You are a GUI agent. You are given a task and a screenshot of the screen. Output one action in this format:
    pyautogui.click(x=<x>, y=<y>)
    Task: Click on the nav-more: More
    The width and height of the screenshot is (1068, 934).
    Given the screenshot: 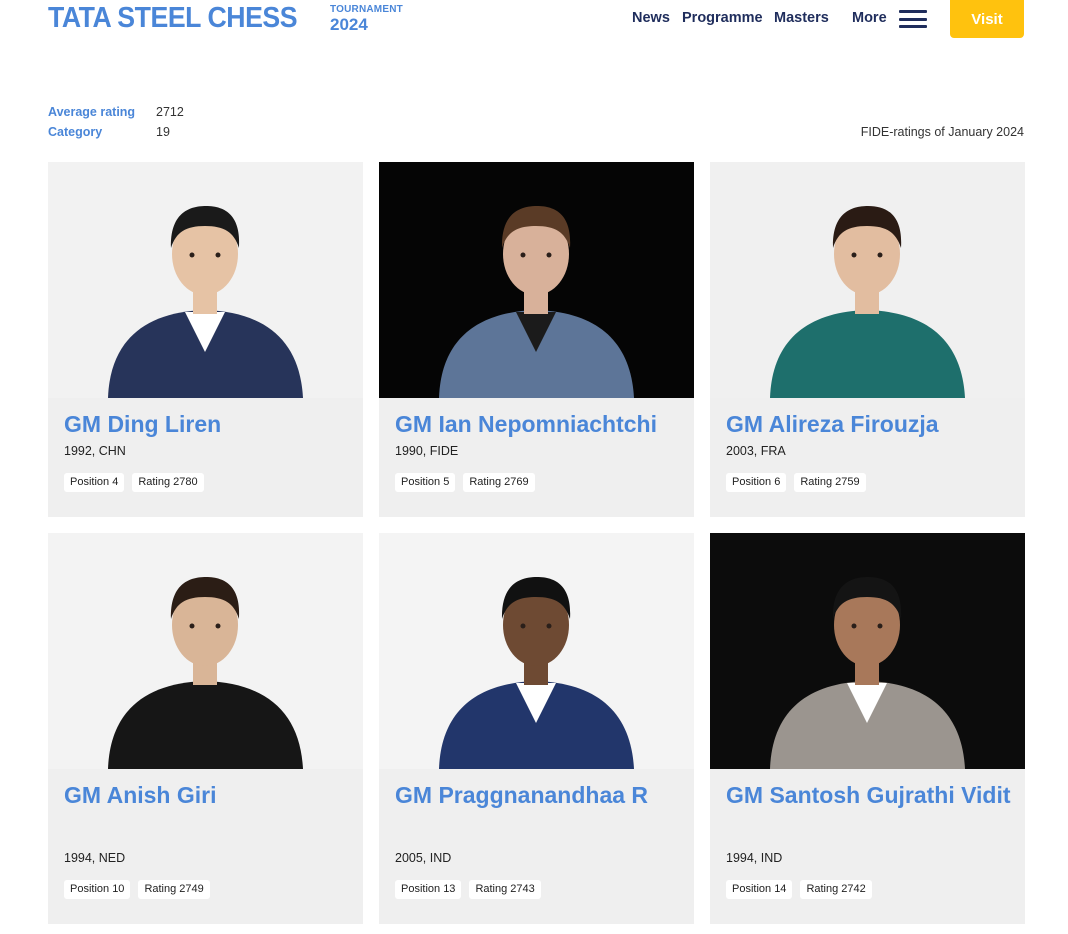 What is the action you would take?
    pyautogui.click(x=869, y=18)
    